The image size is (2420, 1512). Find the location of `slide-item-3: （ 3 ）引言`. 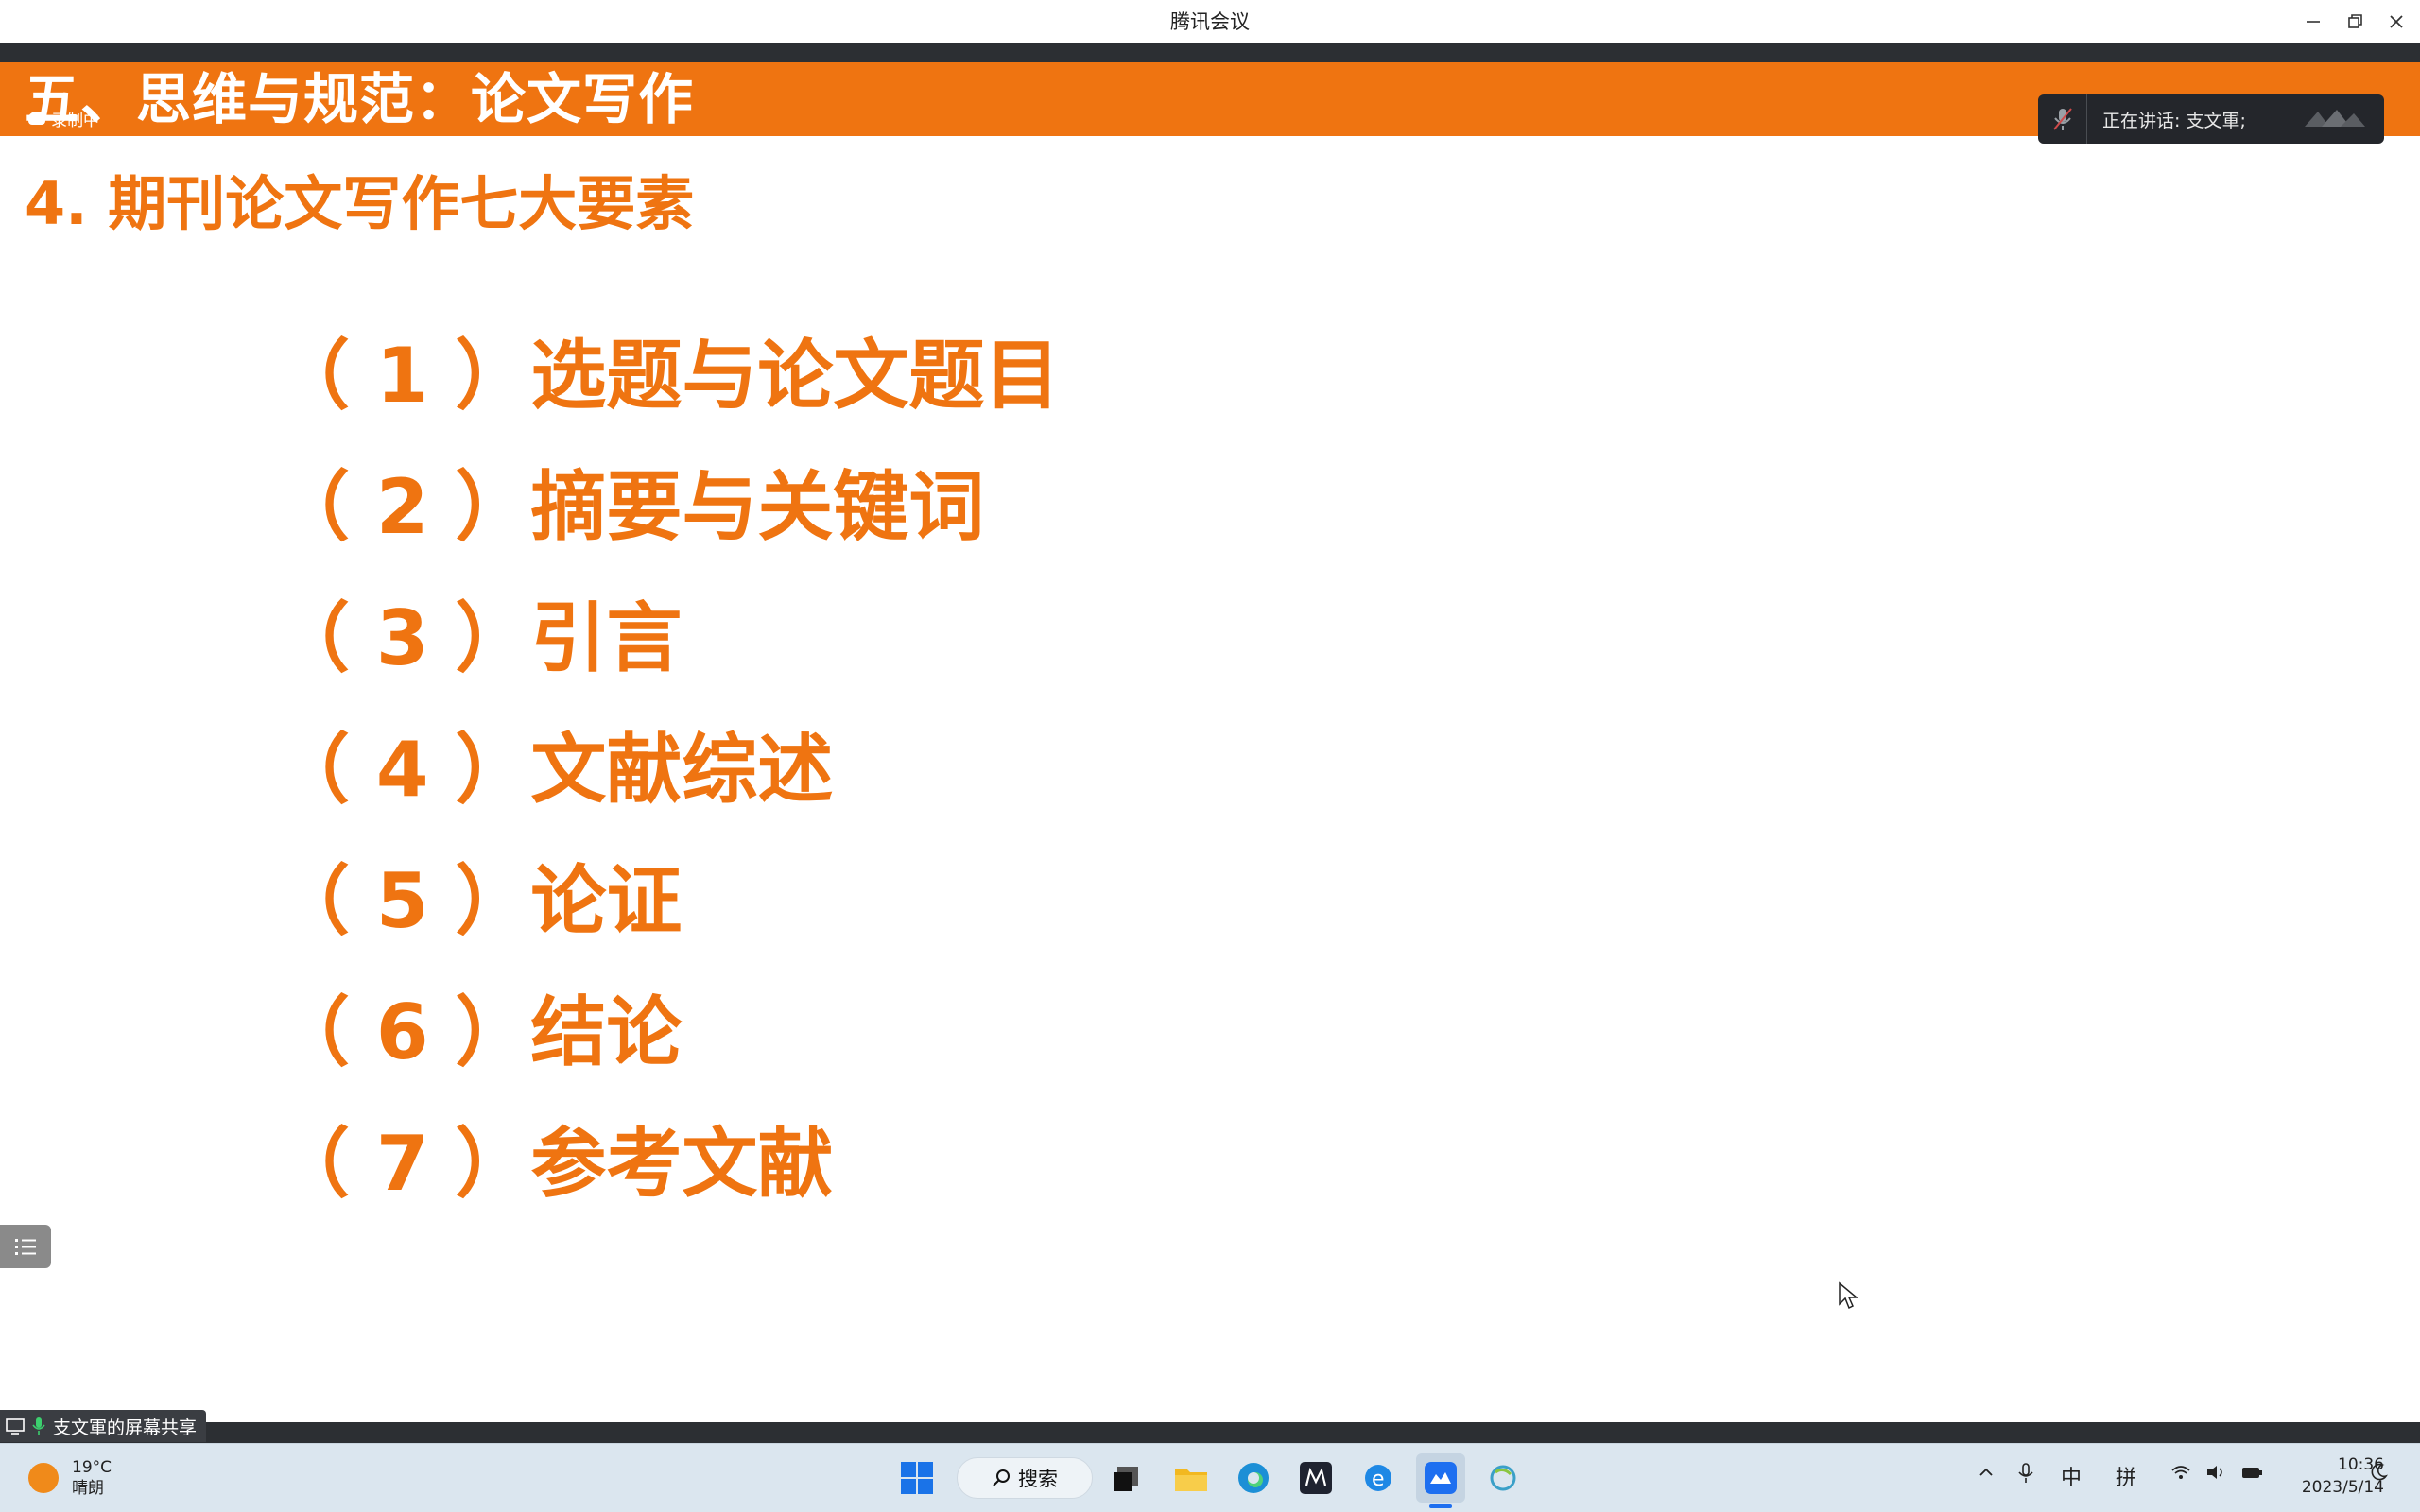

slide-item-3: （ 3 ）引言 is located at coordinates (478, 638).